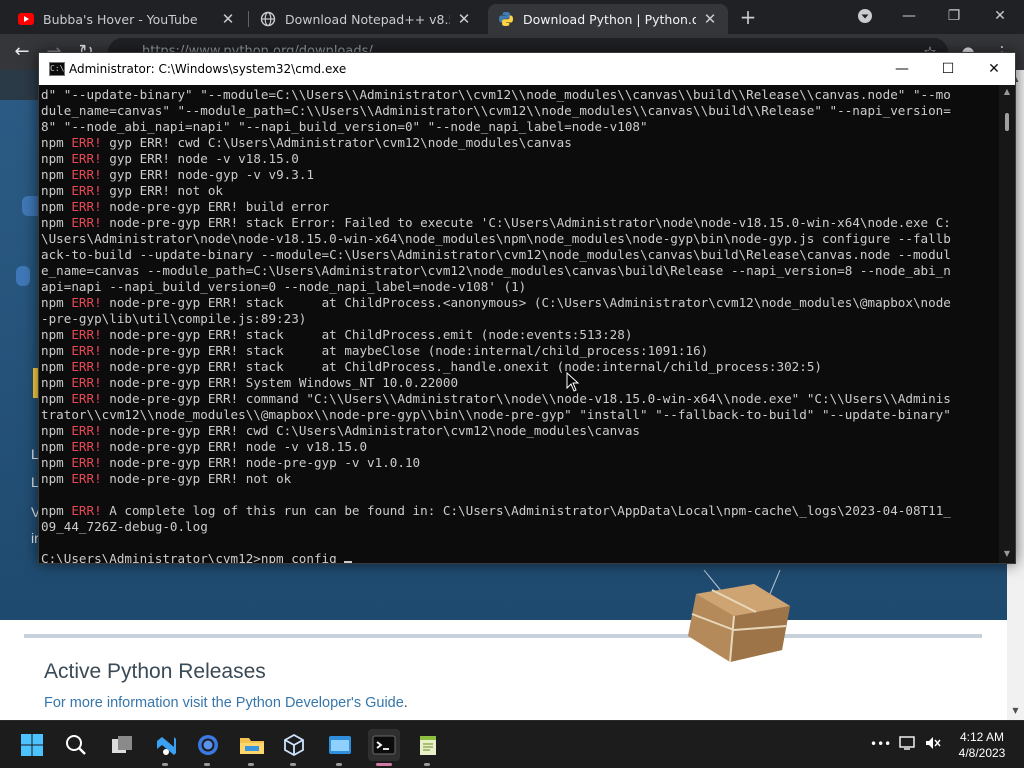 This screenshot has width=1024, height=768. Describe the element at coordinates (151, 557) in the screenshot. I see `prompt-path: C:\Users\Administrator\cvm12>` at that location.